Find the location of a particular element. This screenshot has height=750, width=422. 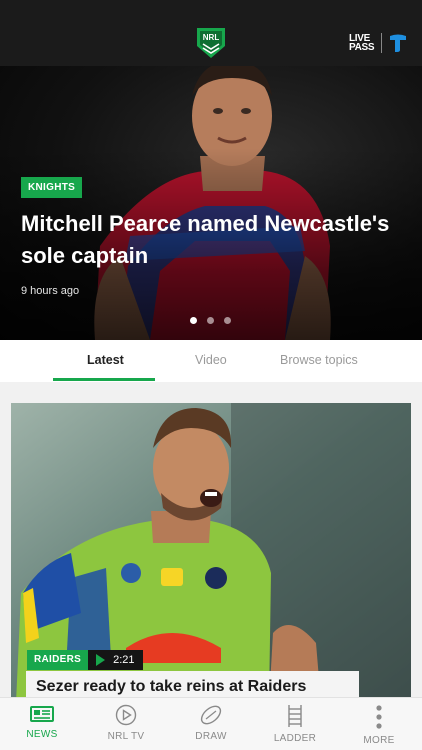

video-duration-badge: 2:21 is located at coordinates (115, 660).